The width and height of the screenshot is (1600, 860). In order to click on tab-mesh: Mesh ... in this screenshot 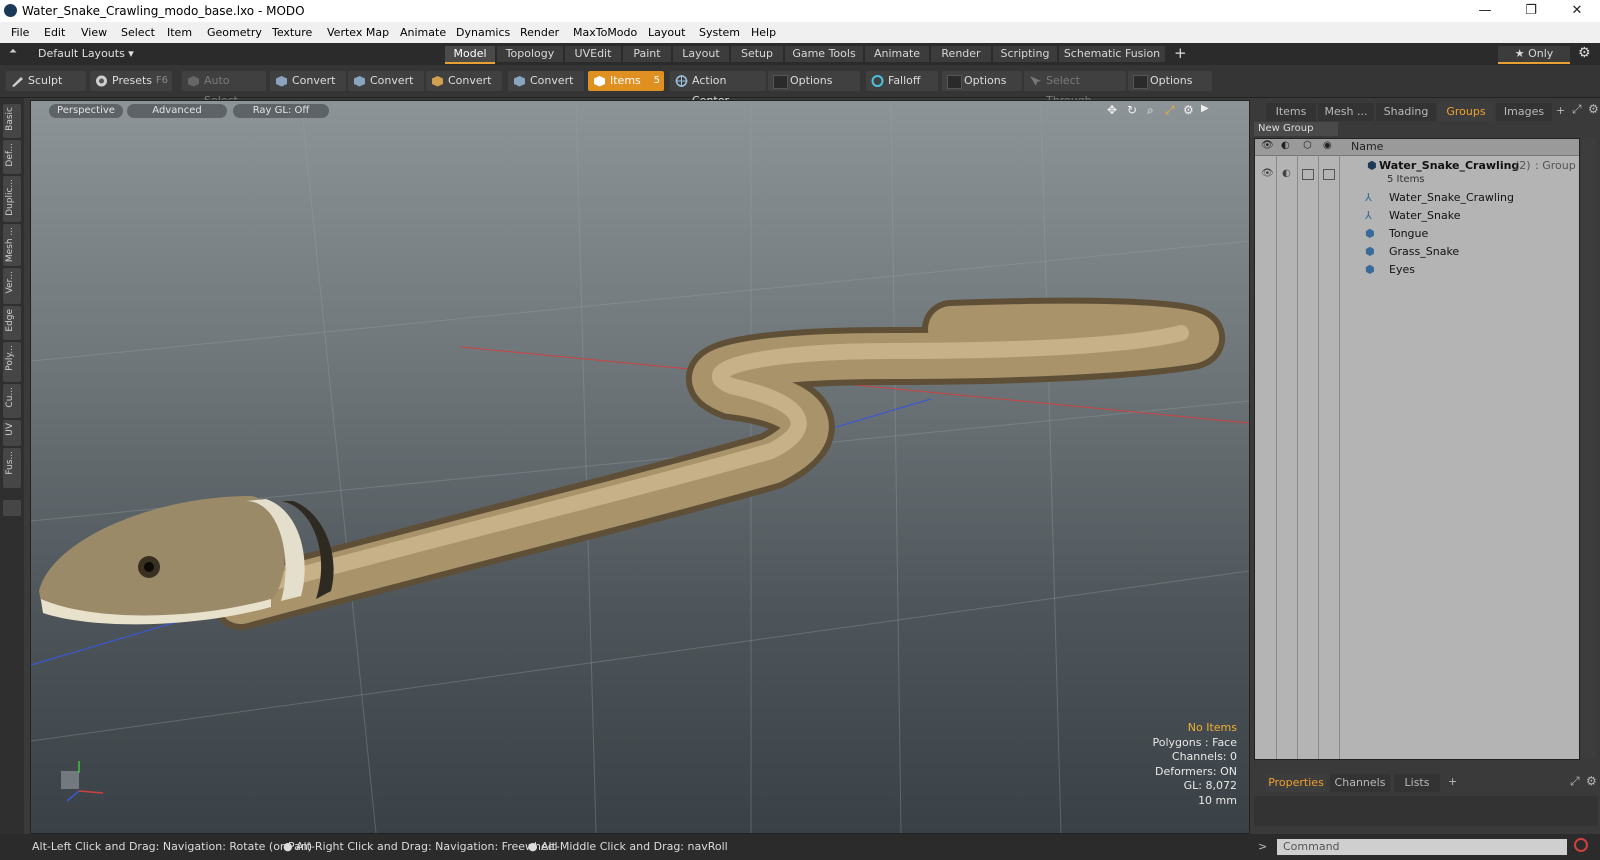, I will do `click(1346, 112)`.